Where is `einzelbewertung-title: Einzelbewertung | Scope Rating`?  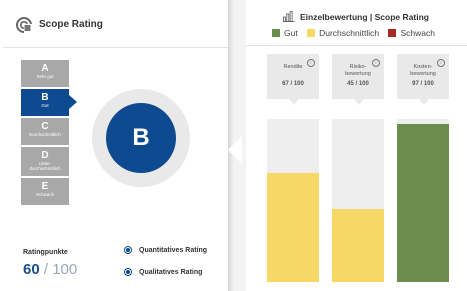
einzelbewertung-title: Einzelbewertung | Scope Rating is located at coordinates (364, 17).